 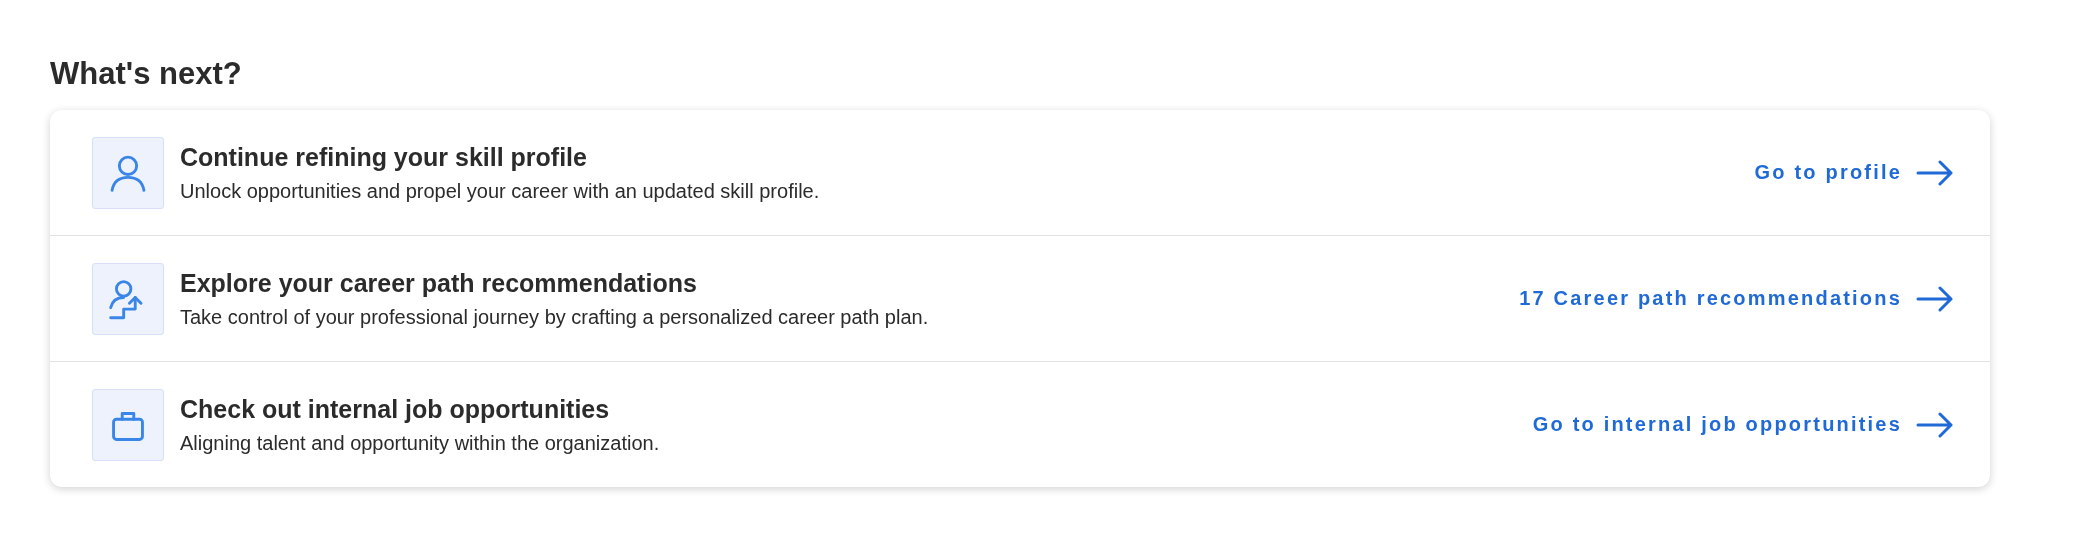 What do you see at coordinates (384, 157) in the screenshot?
I see `item-title: Continue refining your skill profile` at bounding box center [384, 157].